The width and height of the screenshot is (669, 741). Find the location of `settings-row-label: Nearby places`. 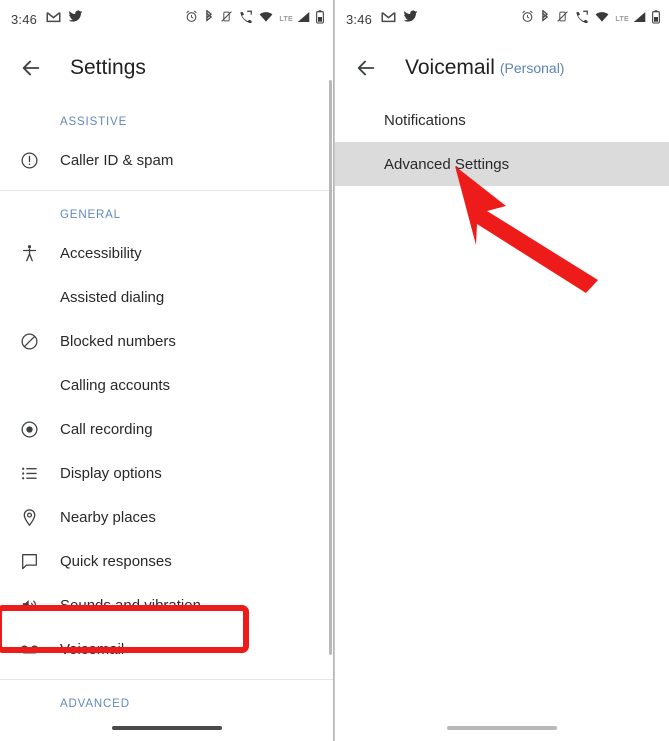

settings-row-label: Nearby places is located at coordinates (108, 517).